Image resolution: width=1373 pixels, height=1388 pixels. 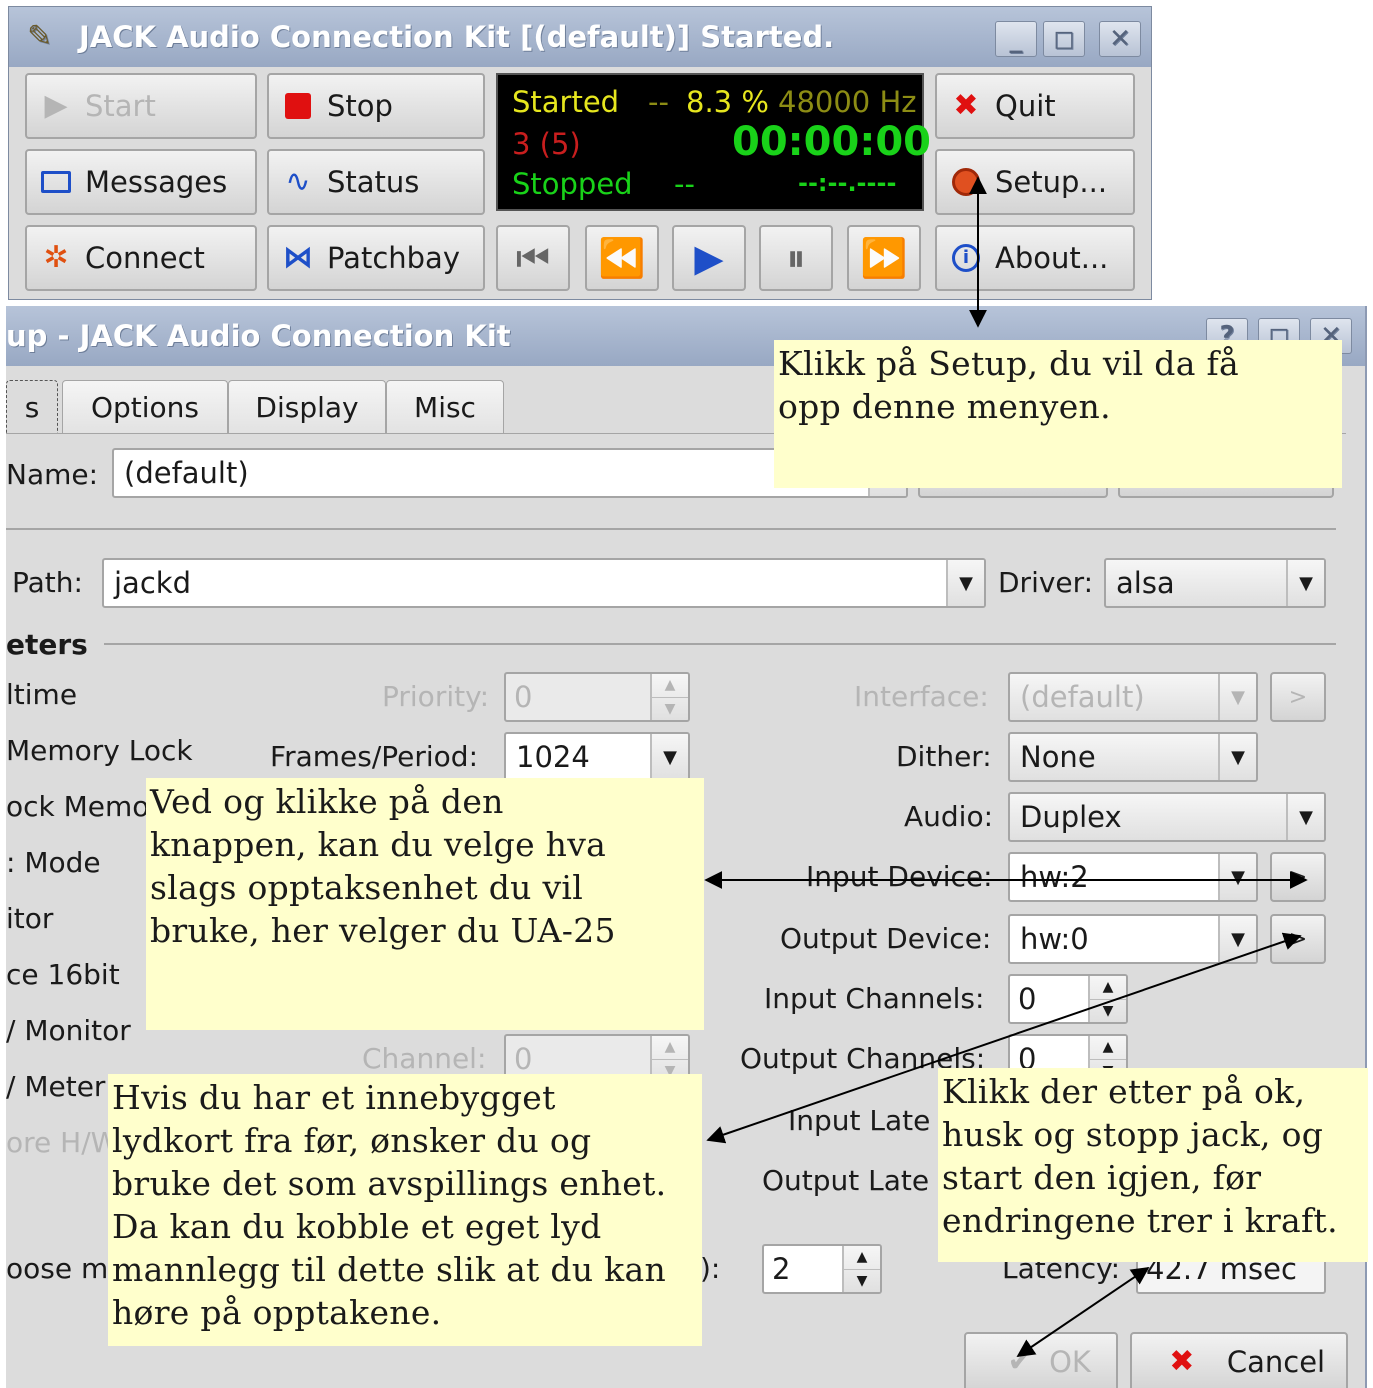 What do you see at coordinates (1004, 1038) in the screenshot?
I see `output-device-arrow` at bounding box center [1004, 1038].